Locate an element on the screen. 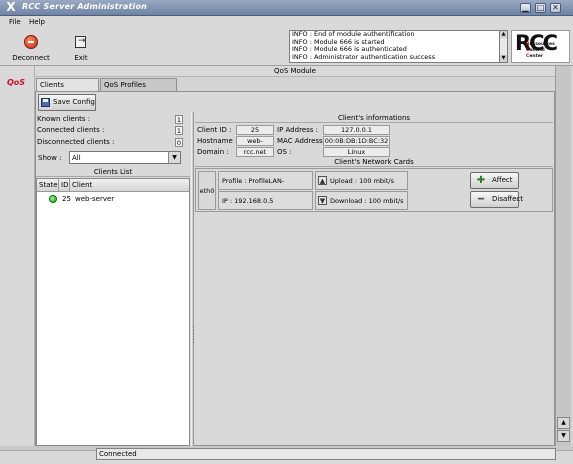 This screenshot has width=573, height=464. minimize-button: ▁ is located at coordinates (525, 8).